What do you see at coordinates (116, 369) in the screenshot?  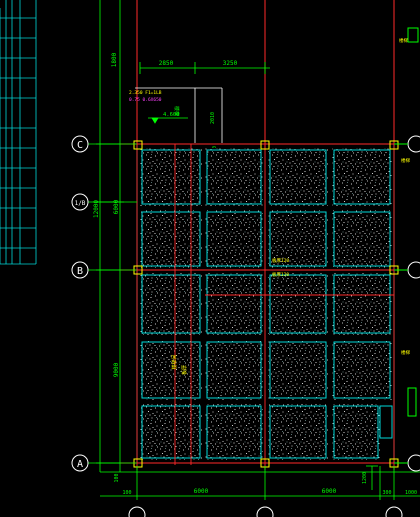 I see `left-dim-bottom: 9000` at bounding box center [116, 369].